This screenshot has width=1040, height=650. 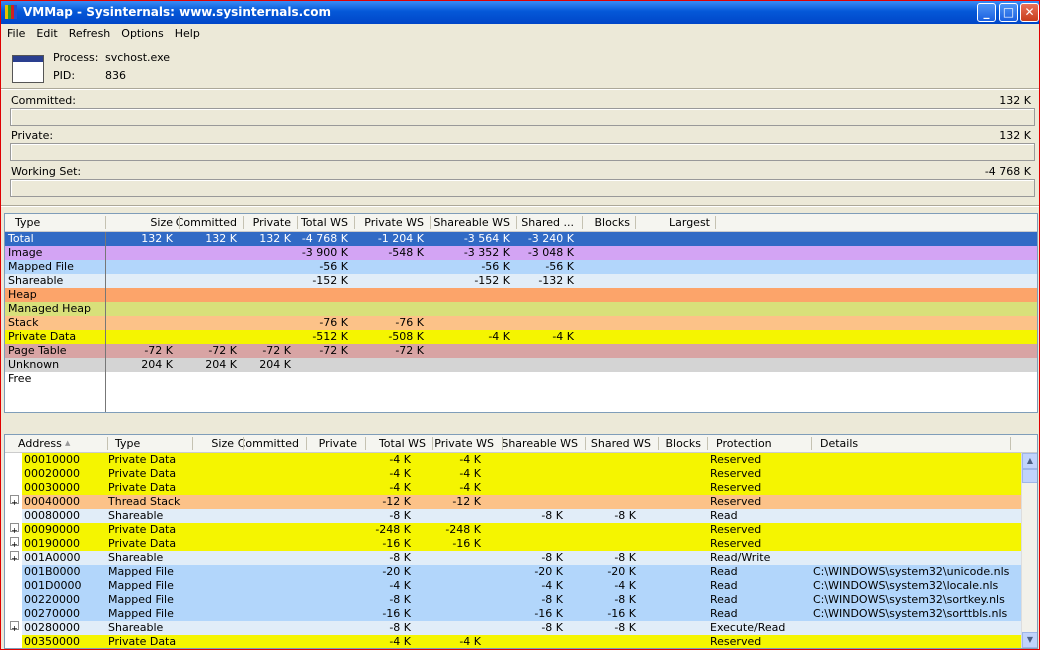 I want to click on detail-column-header: Address, so click(x=40, y=443).